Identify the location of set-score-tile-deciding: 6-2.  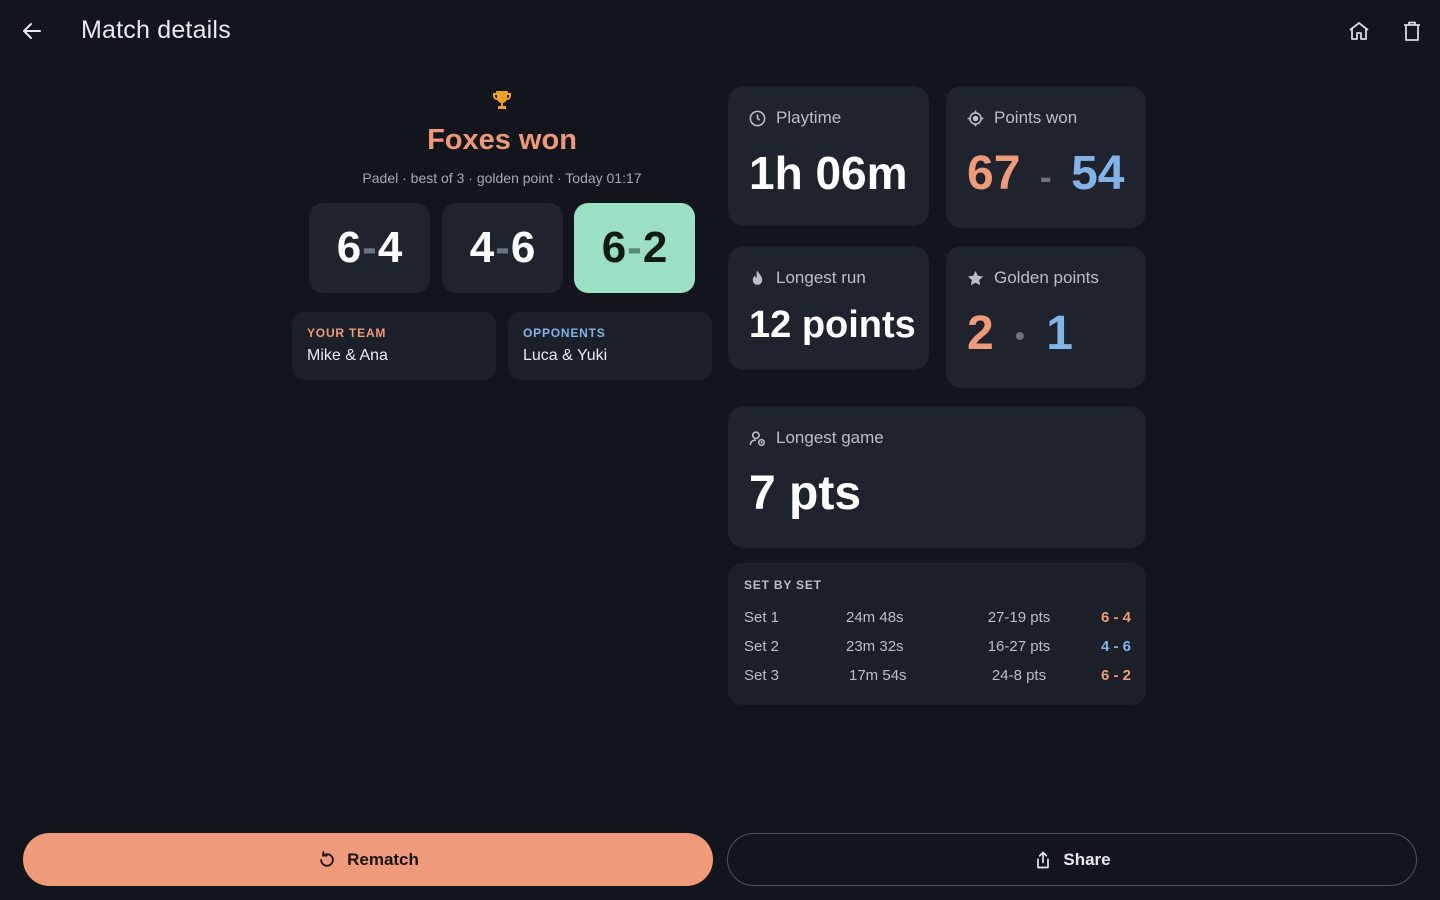
(634, 248).